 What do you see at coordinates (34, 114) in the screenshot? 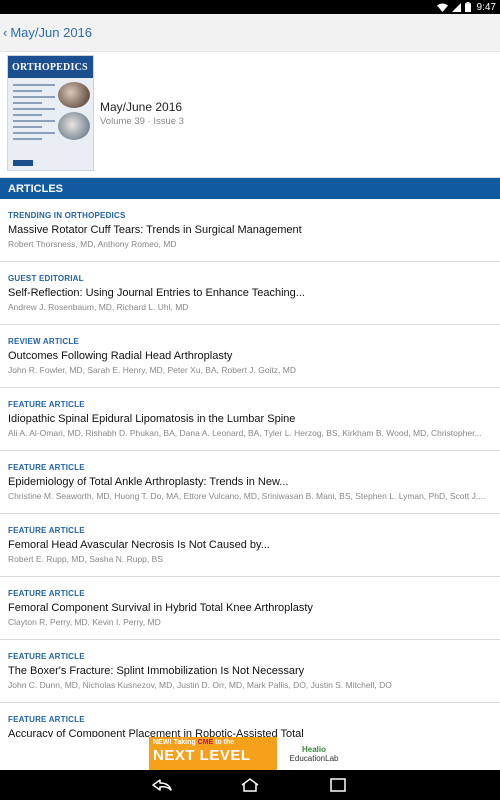
I see `cover-text-lines` at bounding box center [34, 114].